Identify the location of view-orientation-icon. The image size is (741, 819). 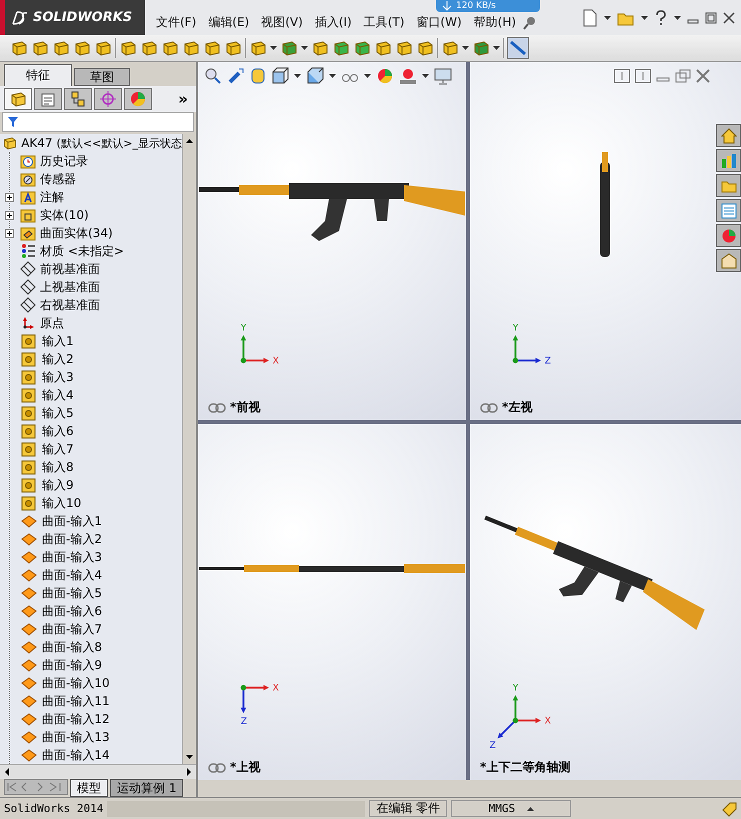
(280, 76).